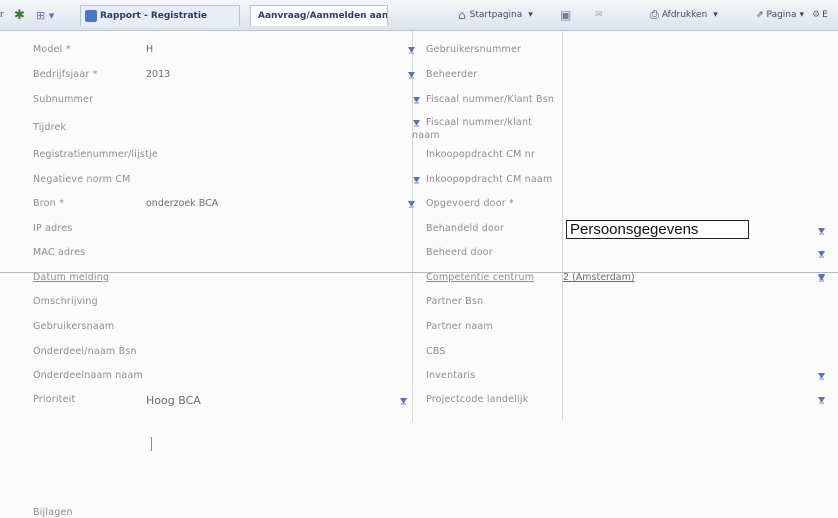 The image size is (838, 518). Describe the element at coordinates (654, 14) in the screenshot. I see `print-icon: ⎙` at that location.